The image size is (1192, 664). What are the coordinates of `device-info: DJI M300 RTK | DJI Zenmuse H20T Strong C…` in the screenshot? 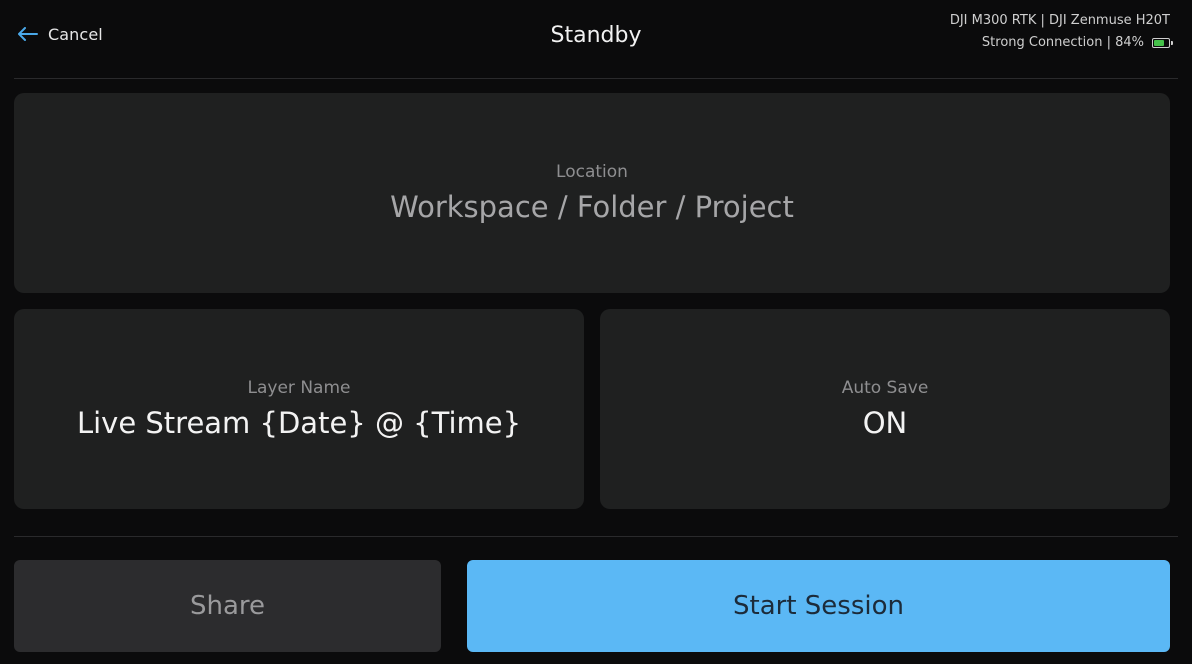 It's located at (1061, 32).